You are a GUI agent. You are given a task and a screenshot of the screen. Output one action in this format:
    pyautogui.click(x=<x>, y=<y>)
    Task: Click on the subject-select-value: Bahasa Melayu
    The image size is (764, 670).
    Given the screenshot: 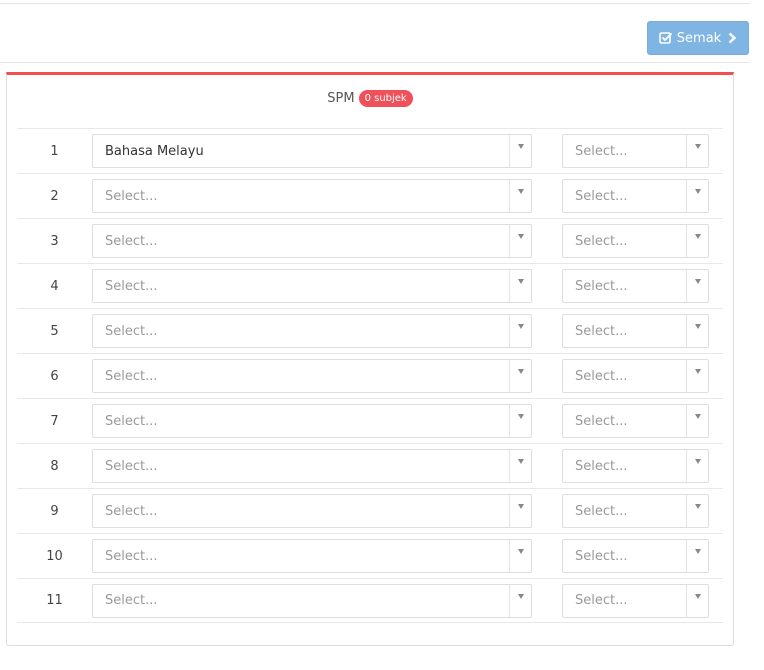 What is the action you would take?
    pyautogui.click(x=154, y=151)
    